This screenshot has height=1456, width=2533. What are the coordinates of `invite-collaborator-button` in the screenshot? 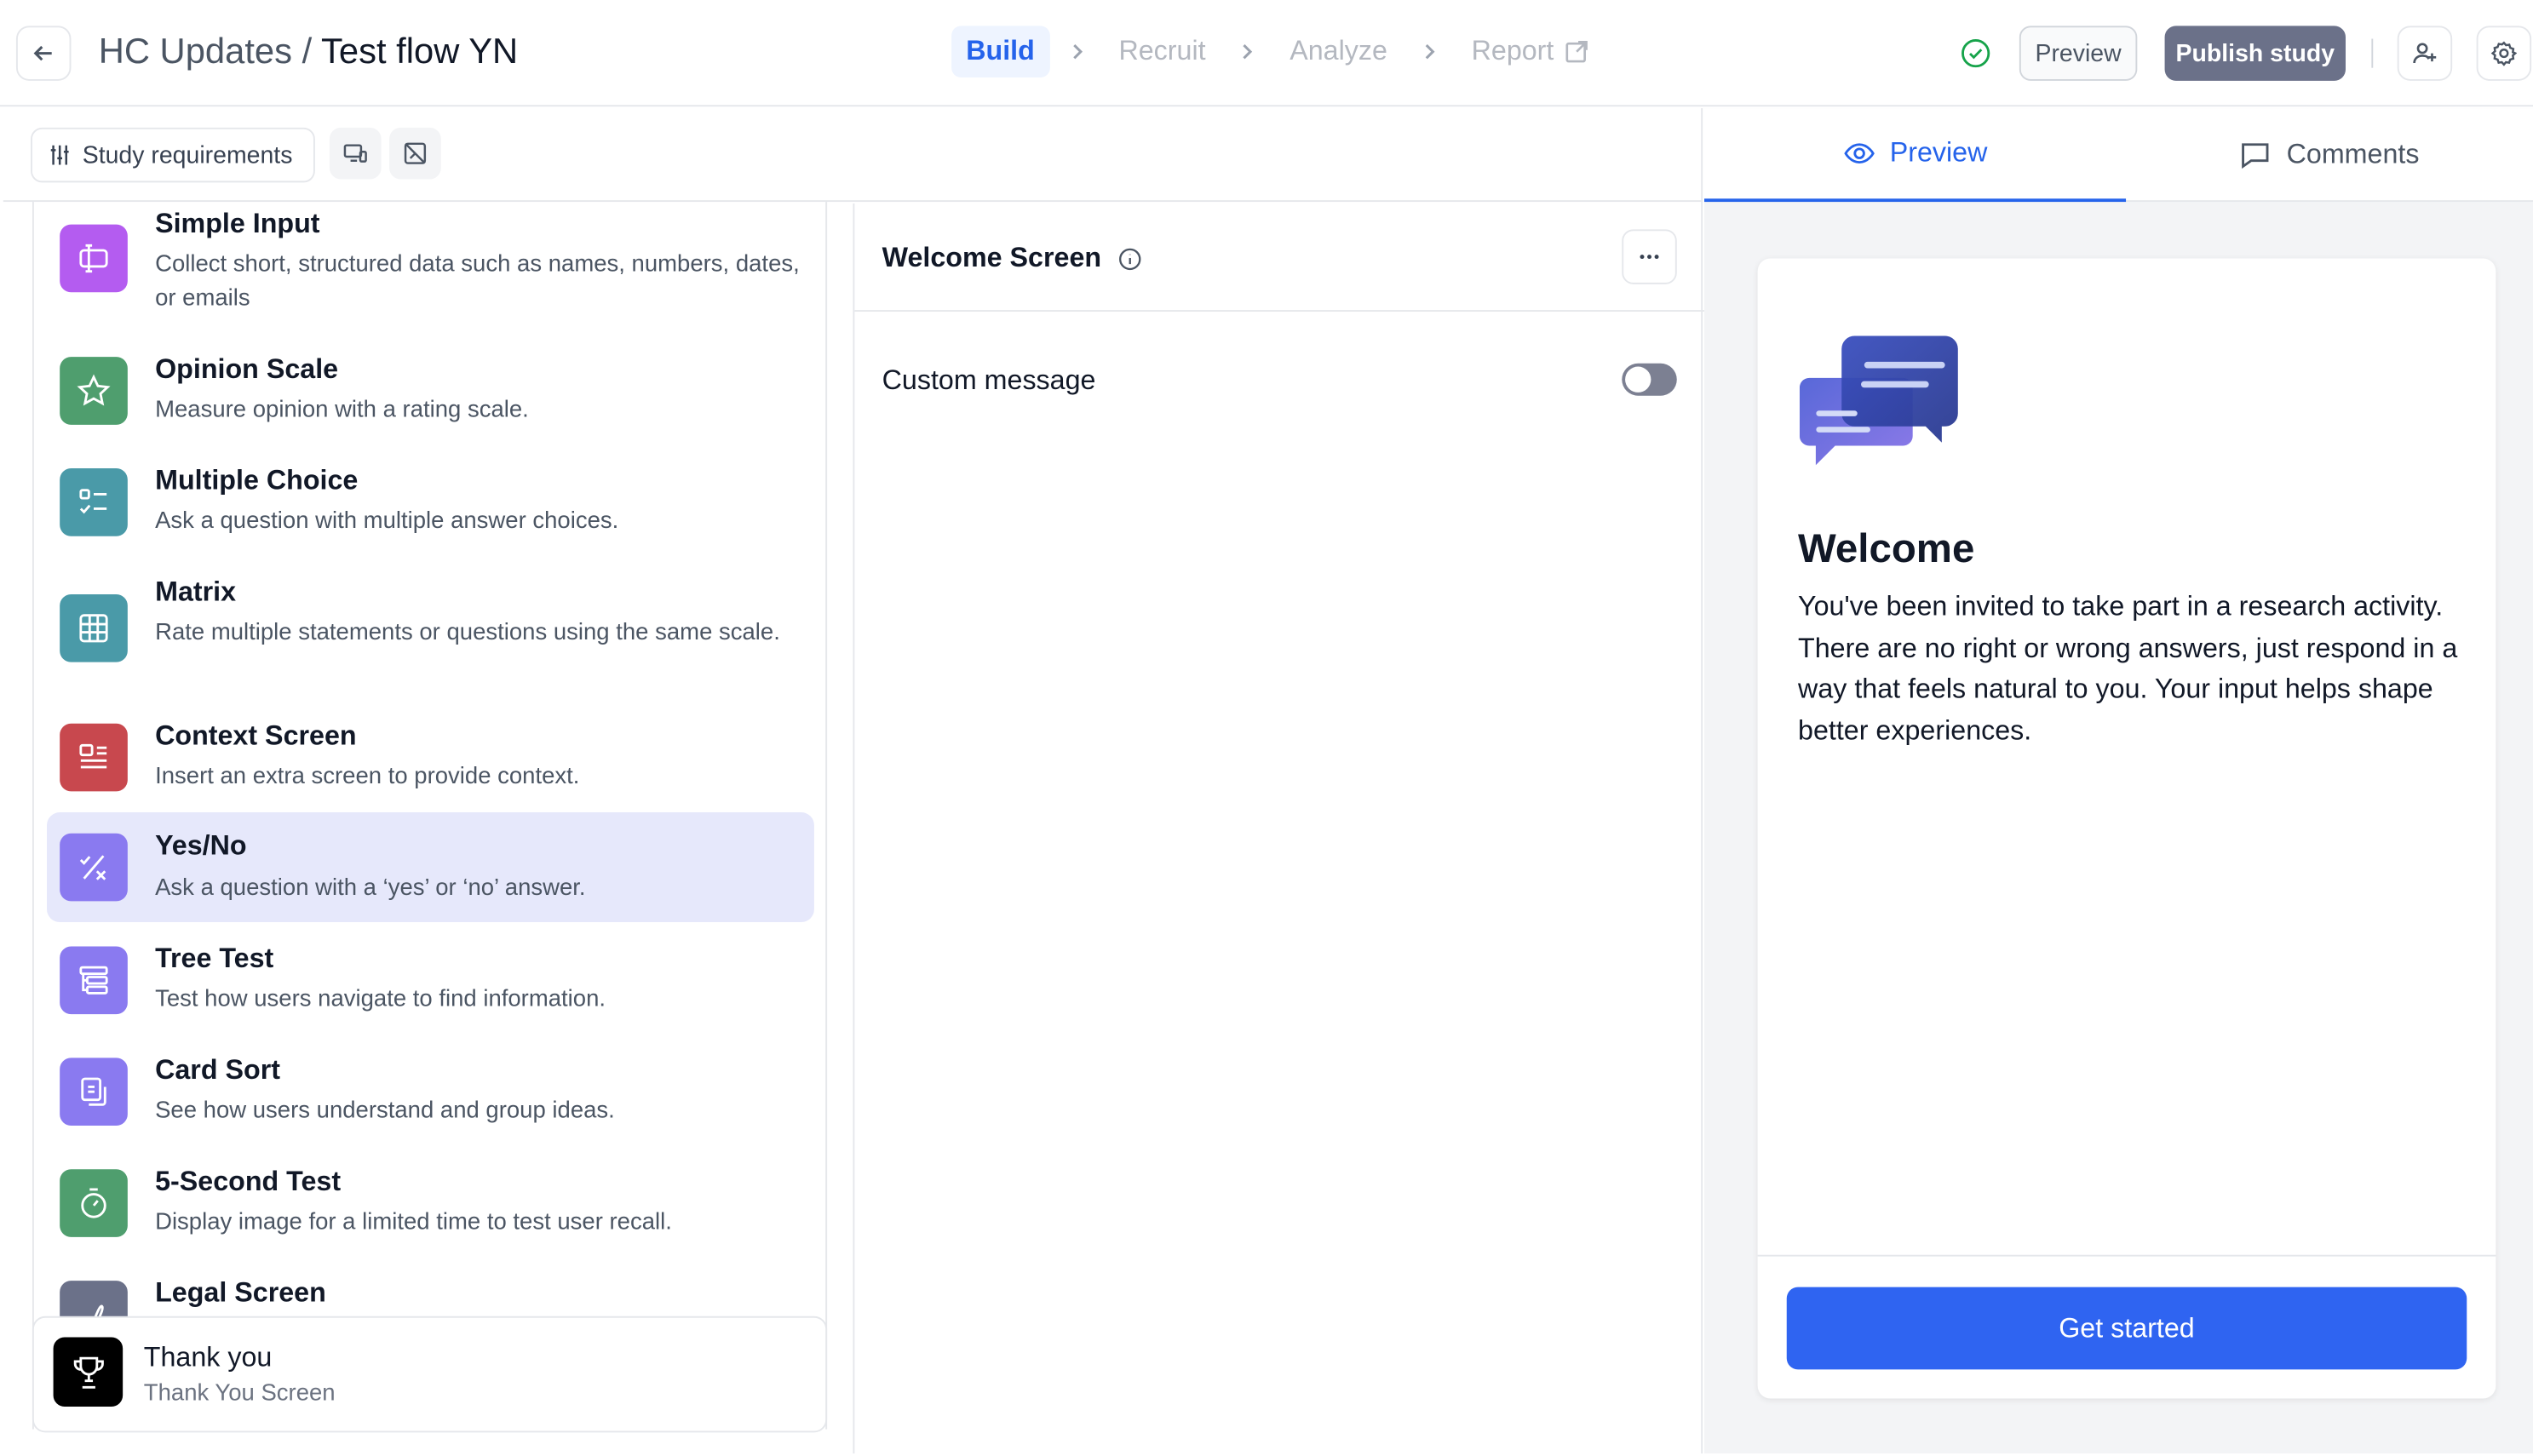 It's located at (2425, 54).